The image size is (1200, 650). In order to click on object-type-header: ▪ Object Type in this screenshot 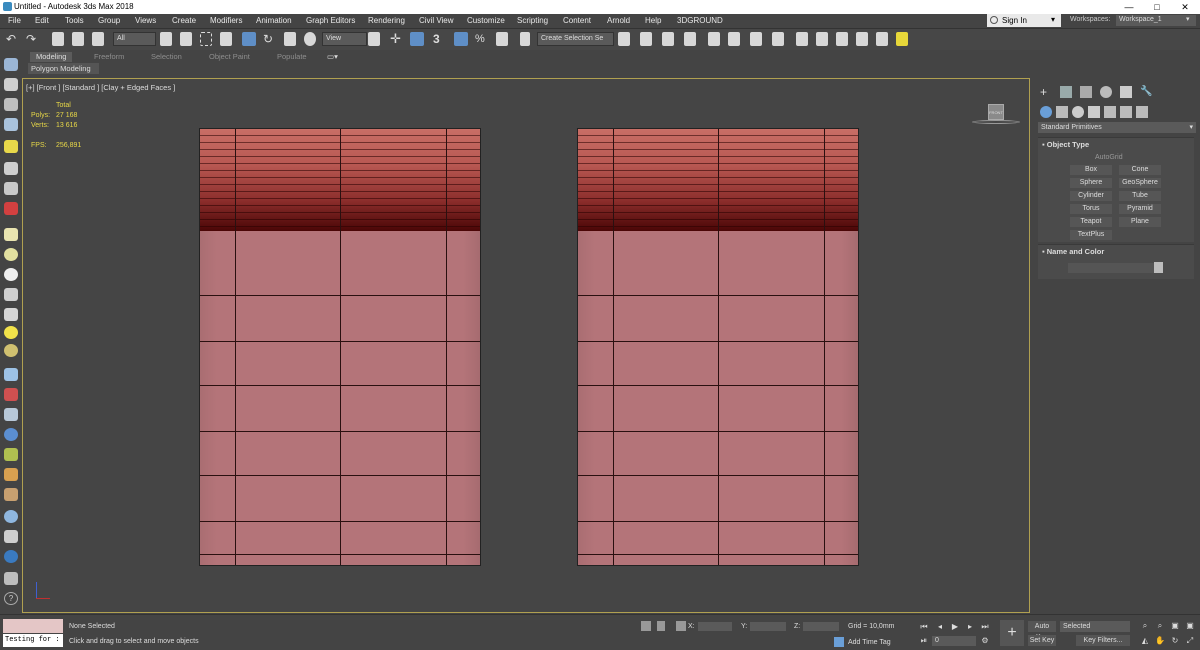, I will do `click(1065, 144)`.